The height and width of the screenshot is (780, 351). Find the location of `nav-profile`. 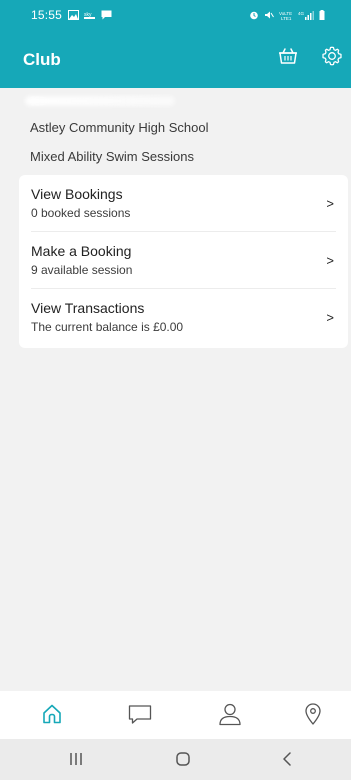

nav-profile is located at coordinates (230, 716).